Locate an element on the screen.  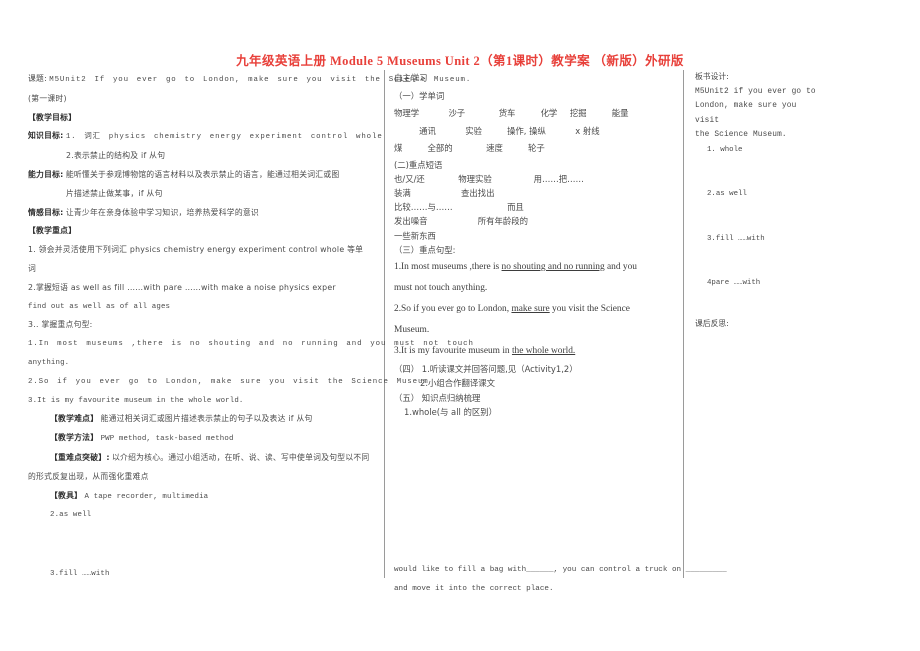
phrase-as-well-as: 而且 is located at coordinates (515, 207).